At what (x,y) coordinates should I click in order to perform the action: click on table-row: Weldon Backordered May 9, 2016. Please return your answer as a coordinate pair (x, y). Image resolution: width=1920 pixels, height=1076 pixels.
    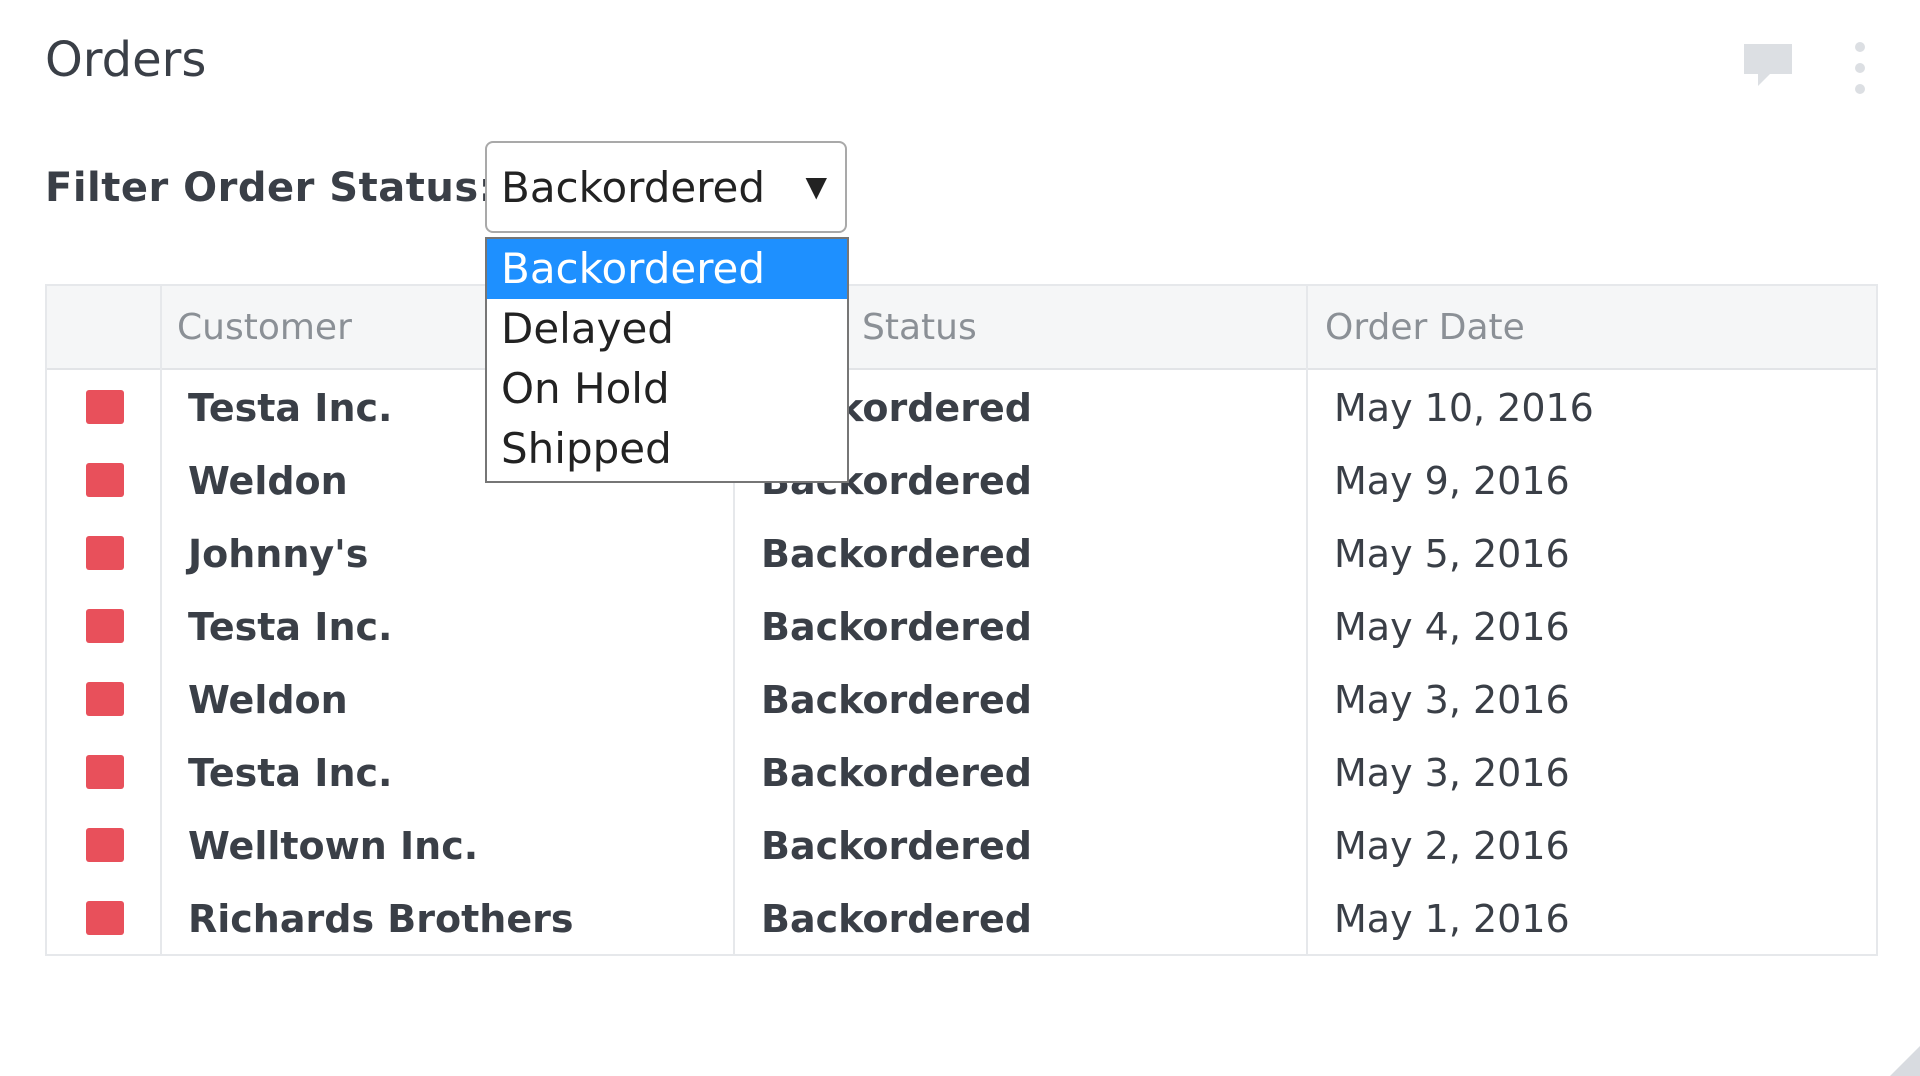
    Looking at the image, I should click on (961, 479).